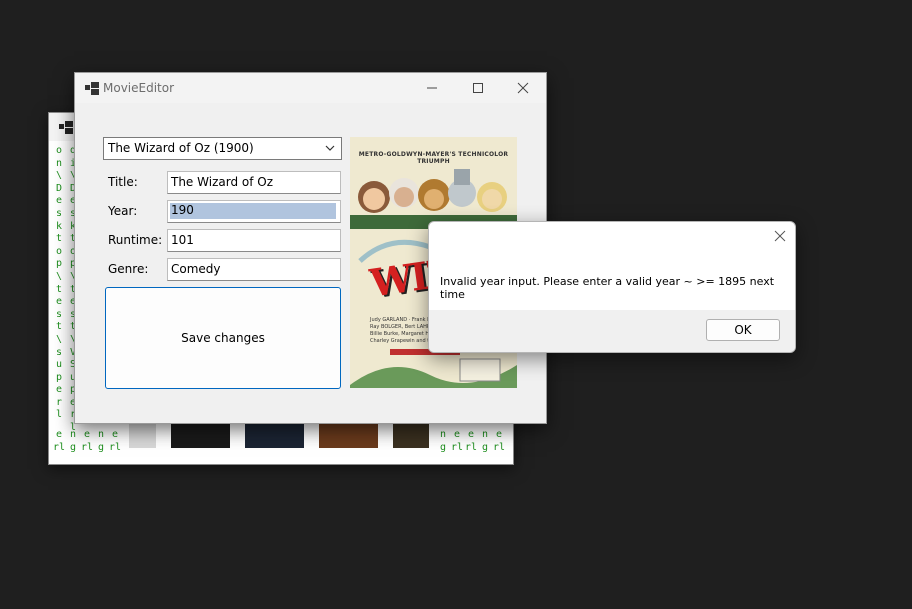 Image resolution: width=912 pixels, height=609 pixels. I want to click on title-field: The Wizard of Oz, so click(254, 182).